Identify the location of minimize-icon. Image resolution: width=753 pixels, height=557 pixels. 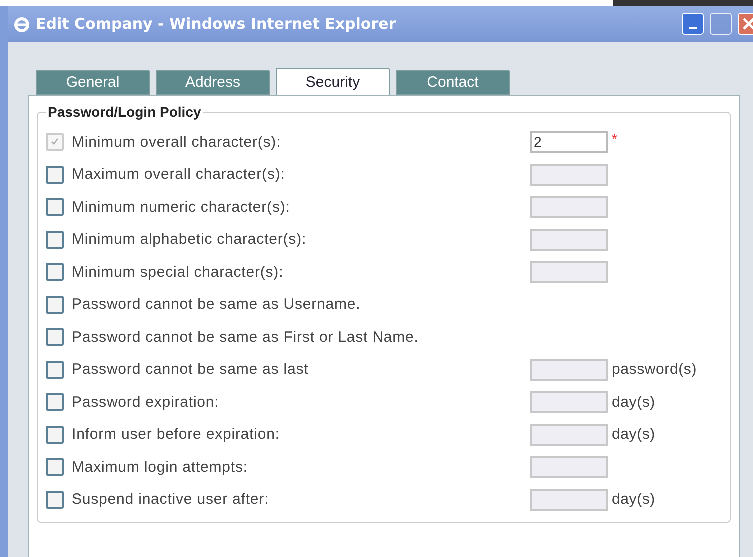
(693, 28).